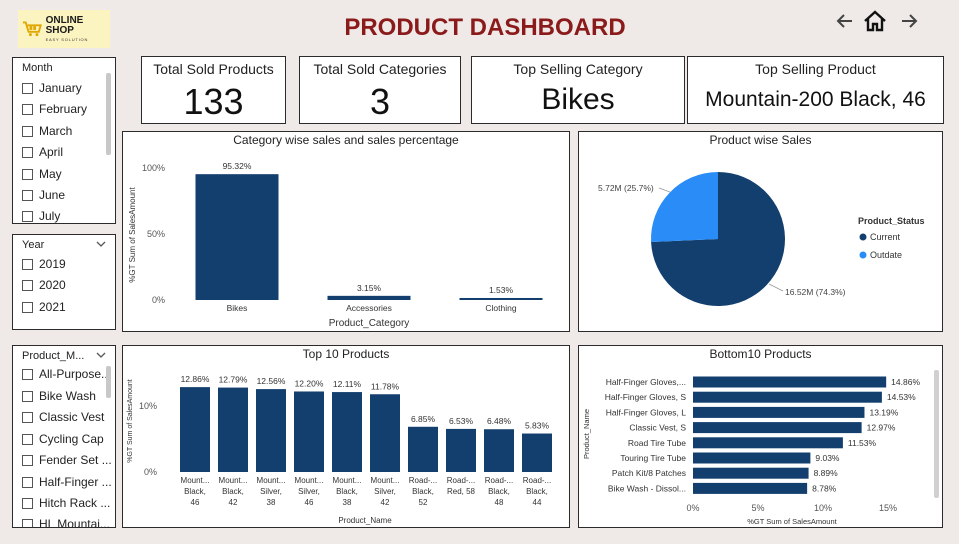 The image size is (959, 544). I want to click on y-tick-label: Half-Finger Gloves, S, so click(646, 397).